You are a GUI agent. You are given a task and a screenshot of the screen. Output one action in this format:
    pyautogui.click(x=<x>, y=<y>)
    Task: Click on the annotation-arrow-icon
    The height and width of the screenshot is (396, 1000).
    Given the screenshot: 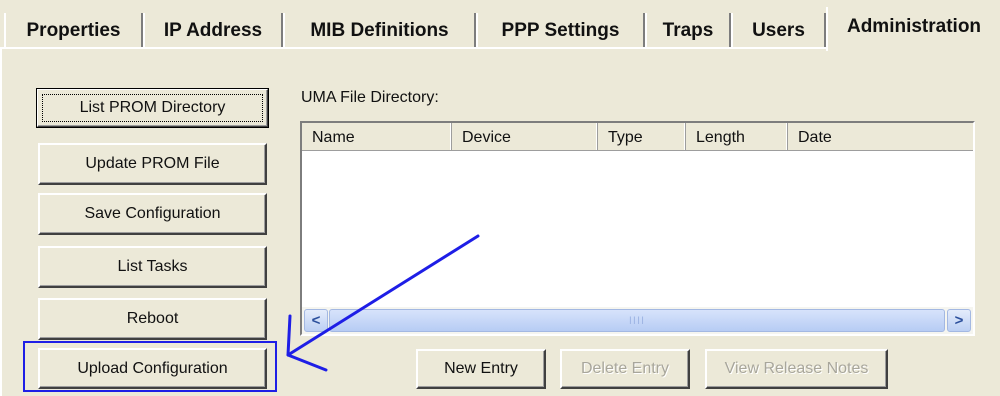 What is the action you would take?
    pyautogui.click(x=383, y=303)
    